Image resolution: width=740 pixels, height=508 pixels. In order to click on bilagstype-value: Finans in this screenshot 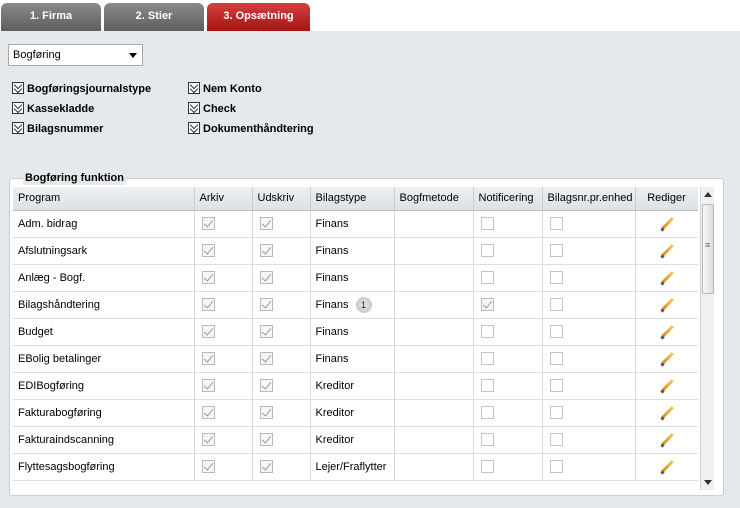, I will do `click(332, 277)`.